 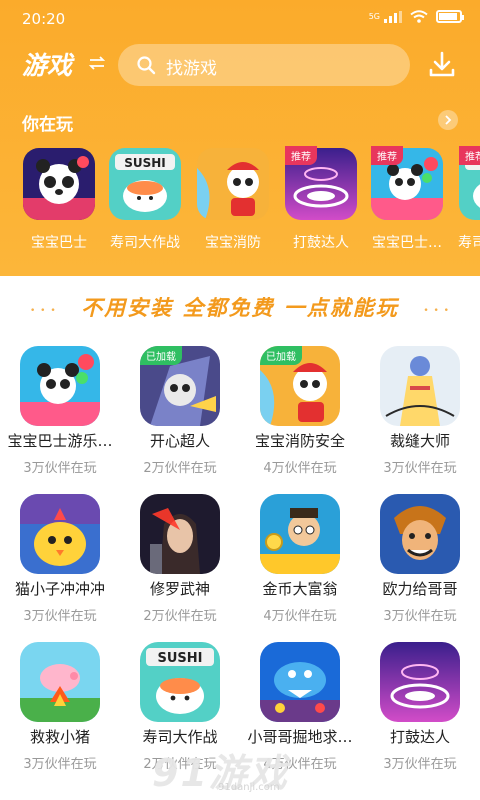 What do you see at coordinates (191, 69) in the screenshot?
I see `search-placeholder: 找游戏` at bounding box center [191, 69].